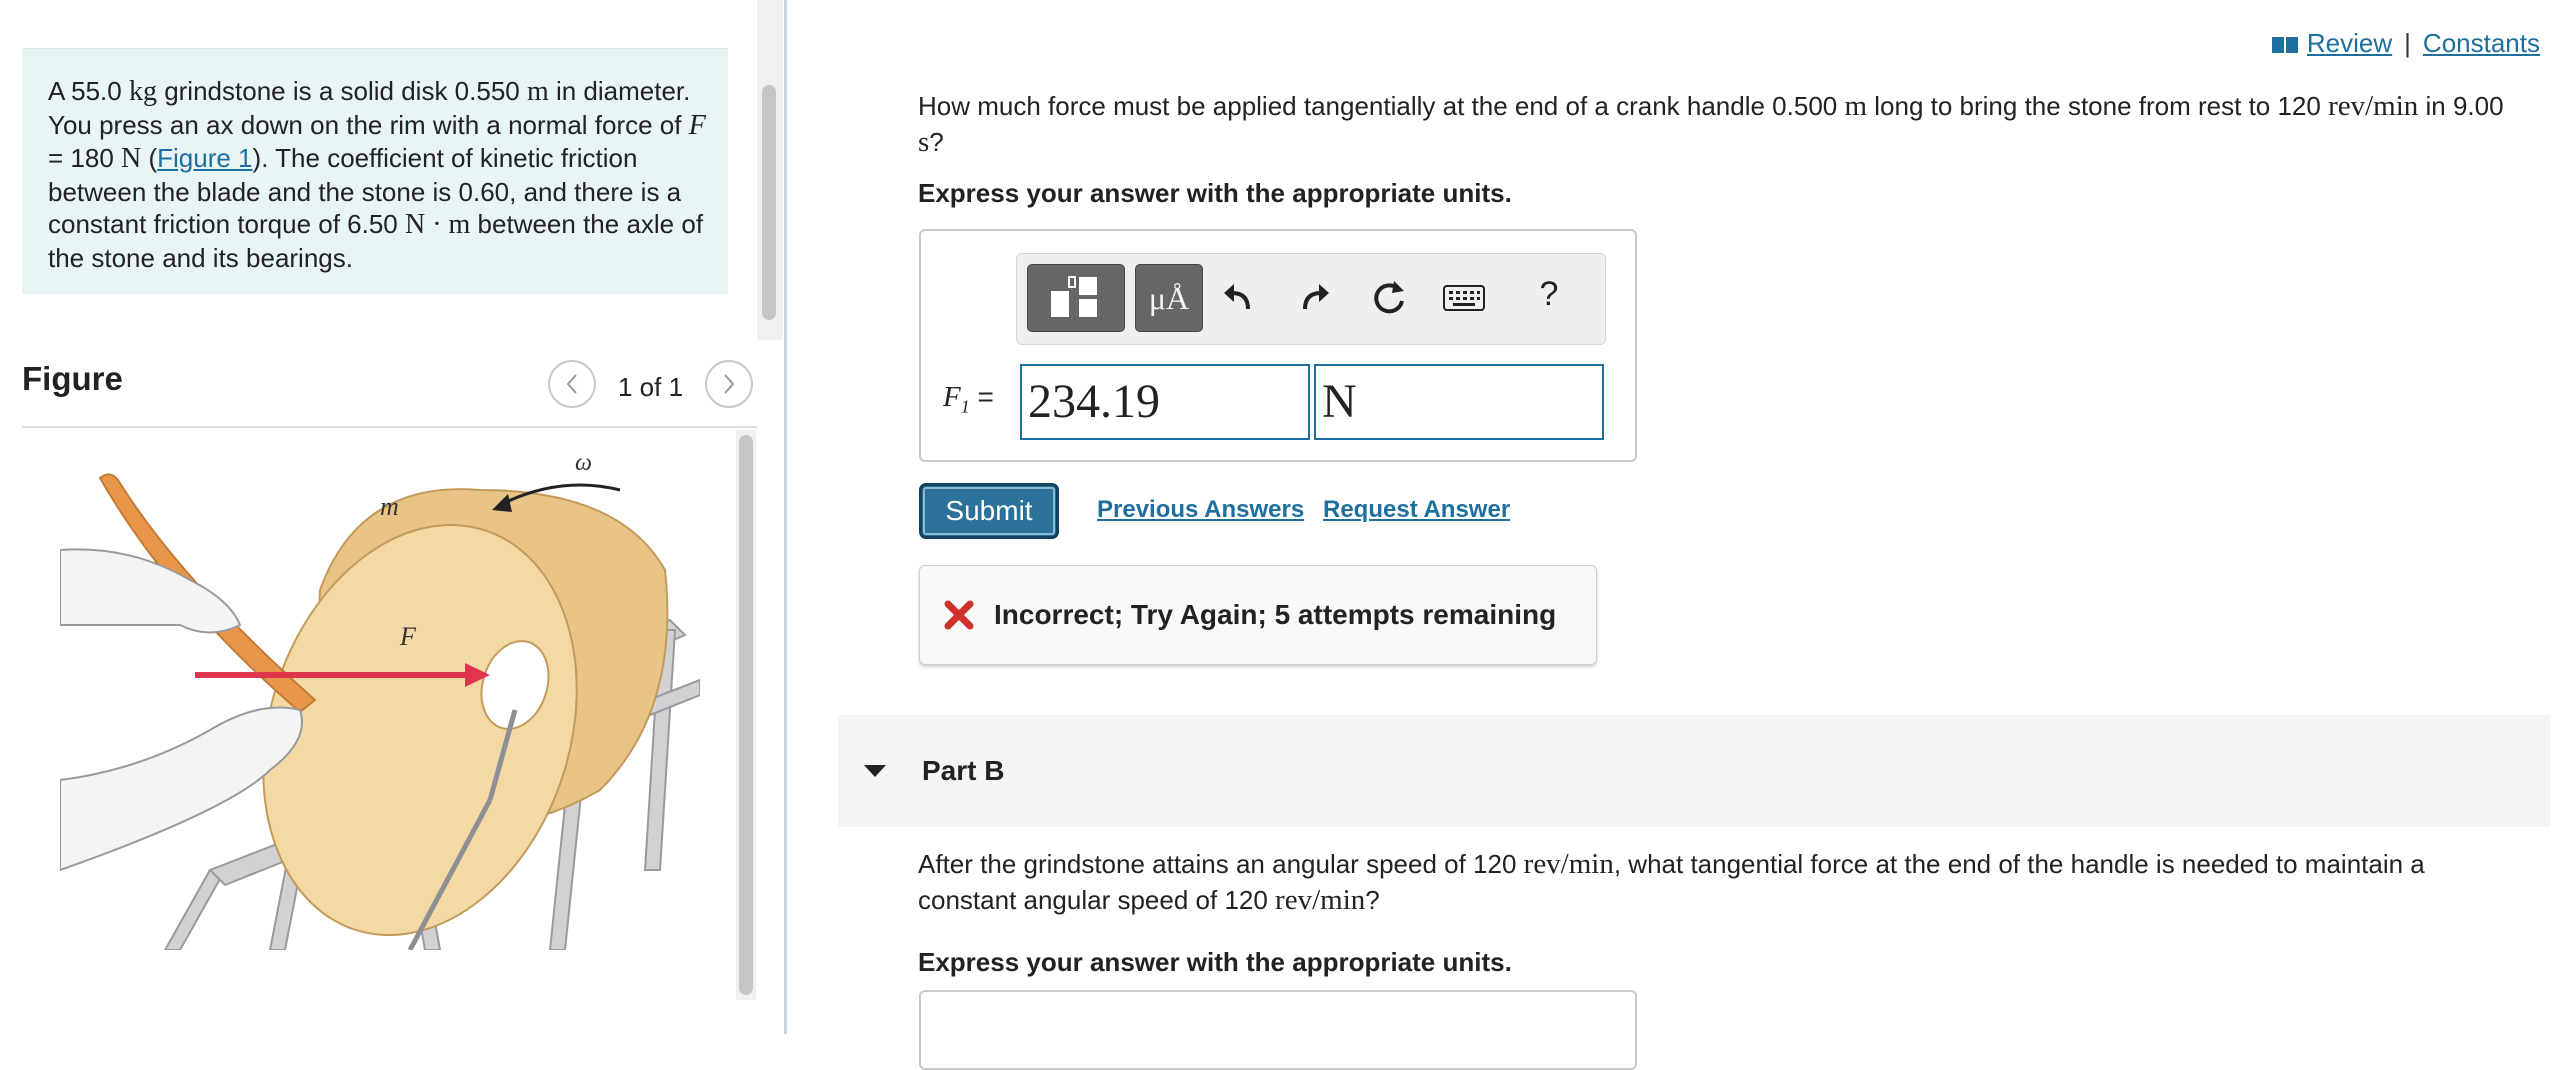 Image resolution: width=2570 pixels, height=1070 pixels. I want to click on math-symbol: N · m, so click(438, 224).